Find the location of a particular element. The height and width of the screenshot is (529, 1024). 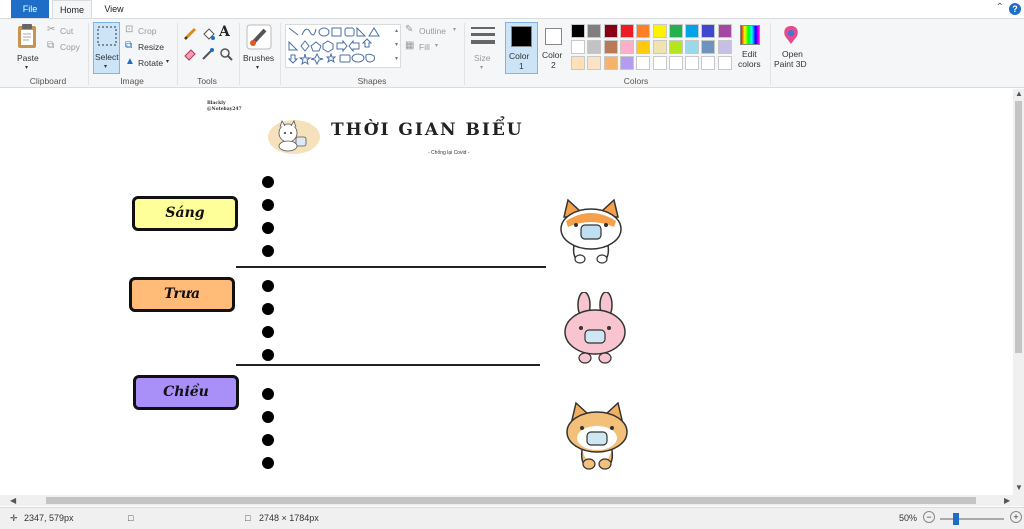

open-paint3d-button: Open Paint 3D is located at coordinates (791, 48).